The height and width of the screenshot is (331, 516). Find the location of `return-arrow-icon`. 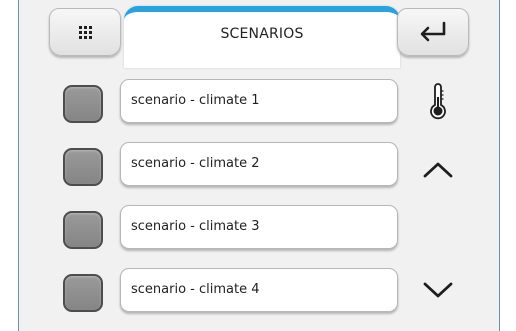

return-arrow-icon is located at coordinates (433, 31).